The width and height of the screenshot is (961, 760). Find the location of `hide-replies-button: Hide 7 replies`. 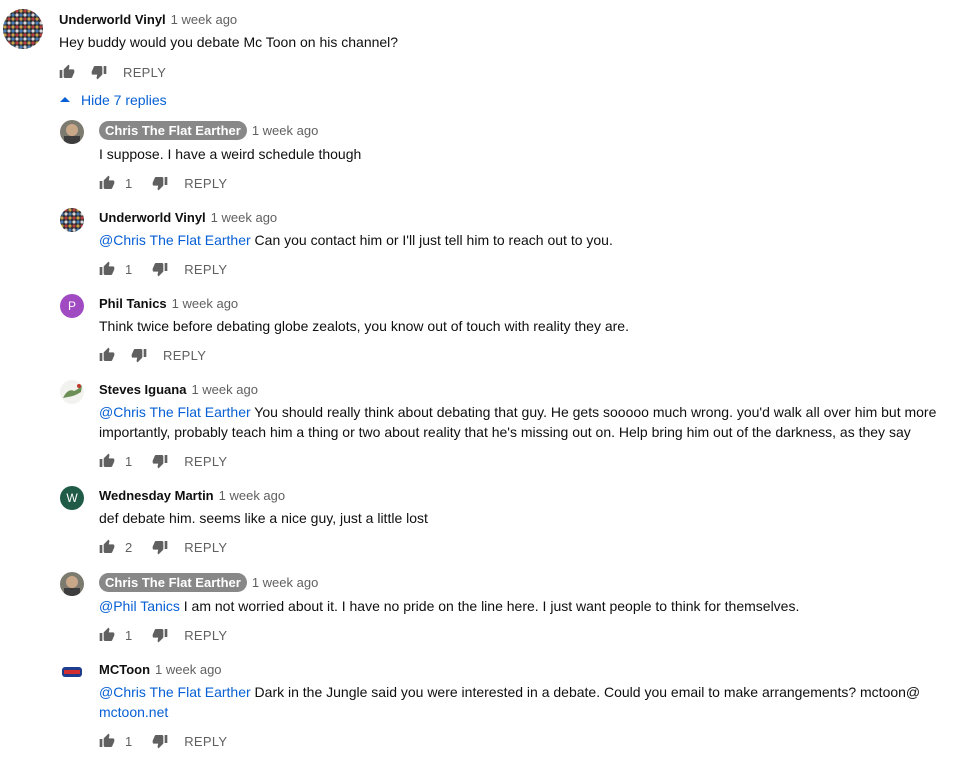

hide-replies-button: Hide 7 replies is located at coordinates (113, 100).